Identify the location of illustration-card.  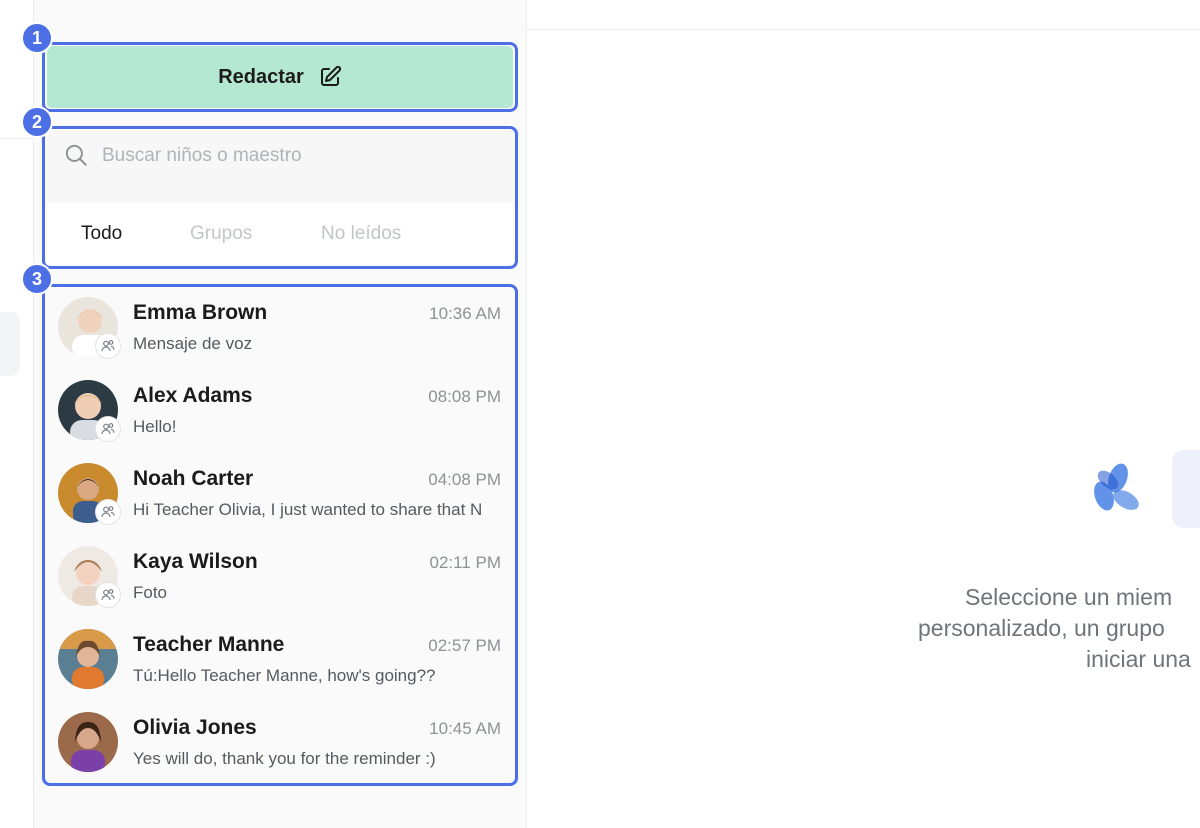
(1186, 489).